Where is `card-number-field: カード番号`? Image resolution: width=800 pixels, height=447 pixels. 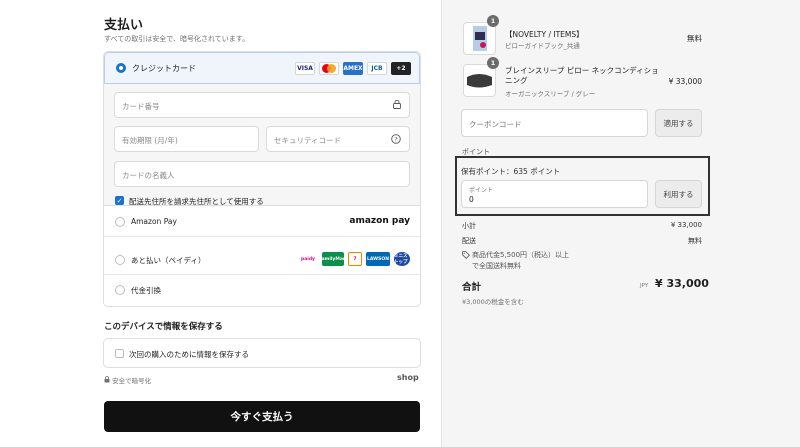 card-number-field: カード番号 is located at coordinates (262, 105).